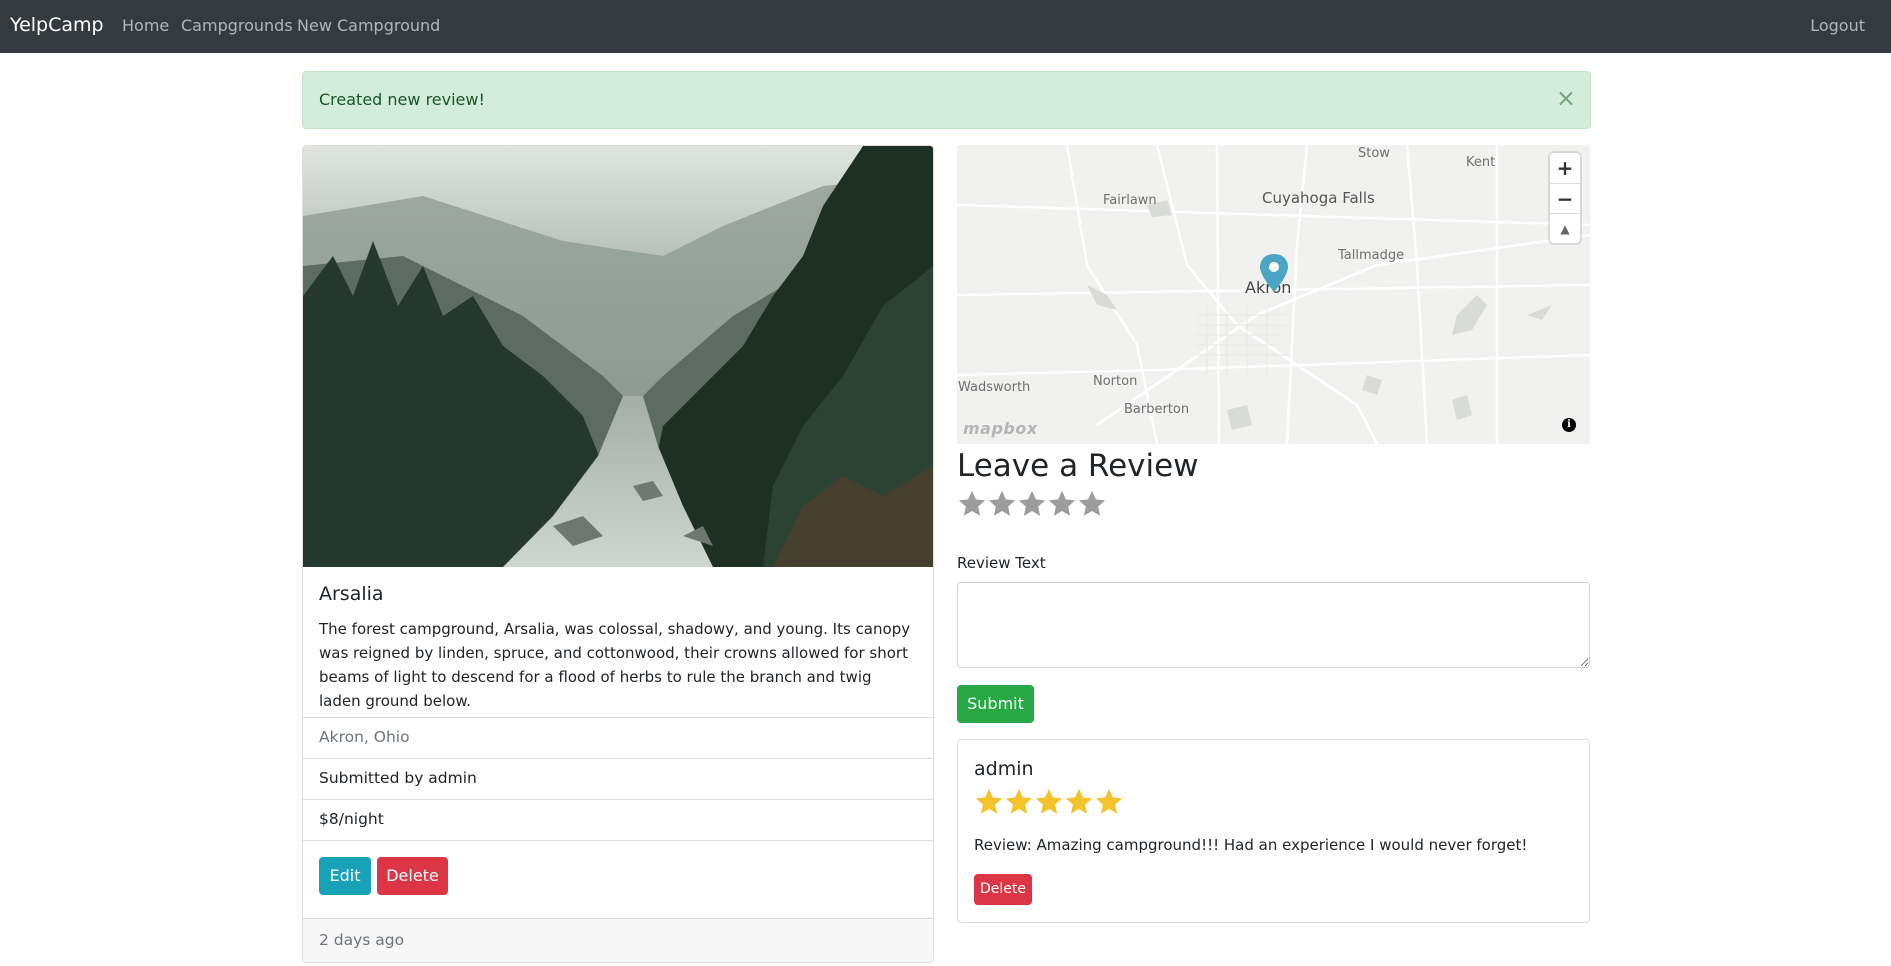 The width and height of the screenshot is (1891, 966). Describe the element at coordinates (364, 737) in the screenshot. I see `location-text: Akron, Ohio` at that location.